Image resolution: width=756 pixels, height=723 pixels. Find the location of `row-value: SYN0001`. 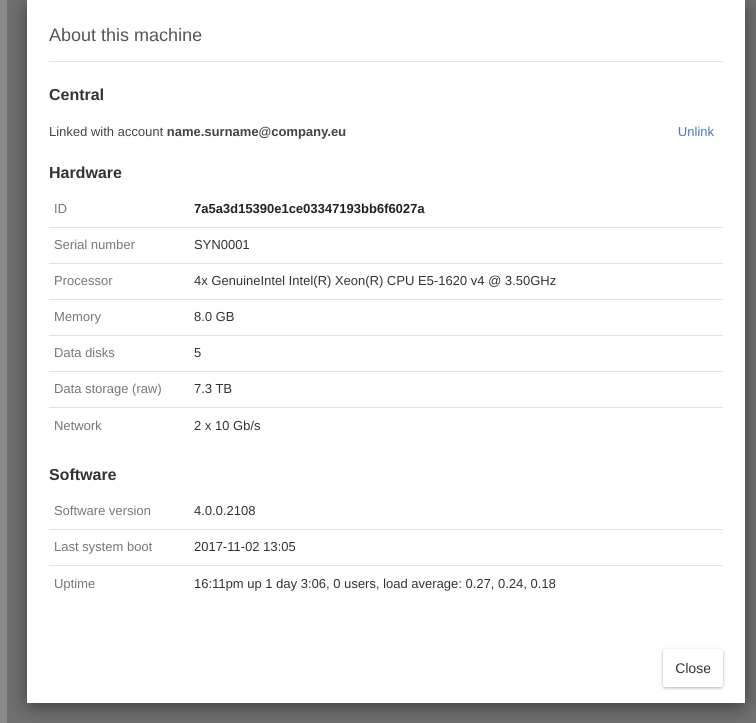

row-value: SYN0001 is located at coordinates (222, 245).